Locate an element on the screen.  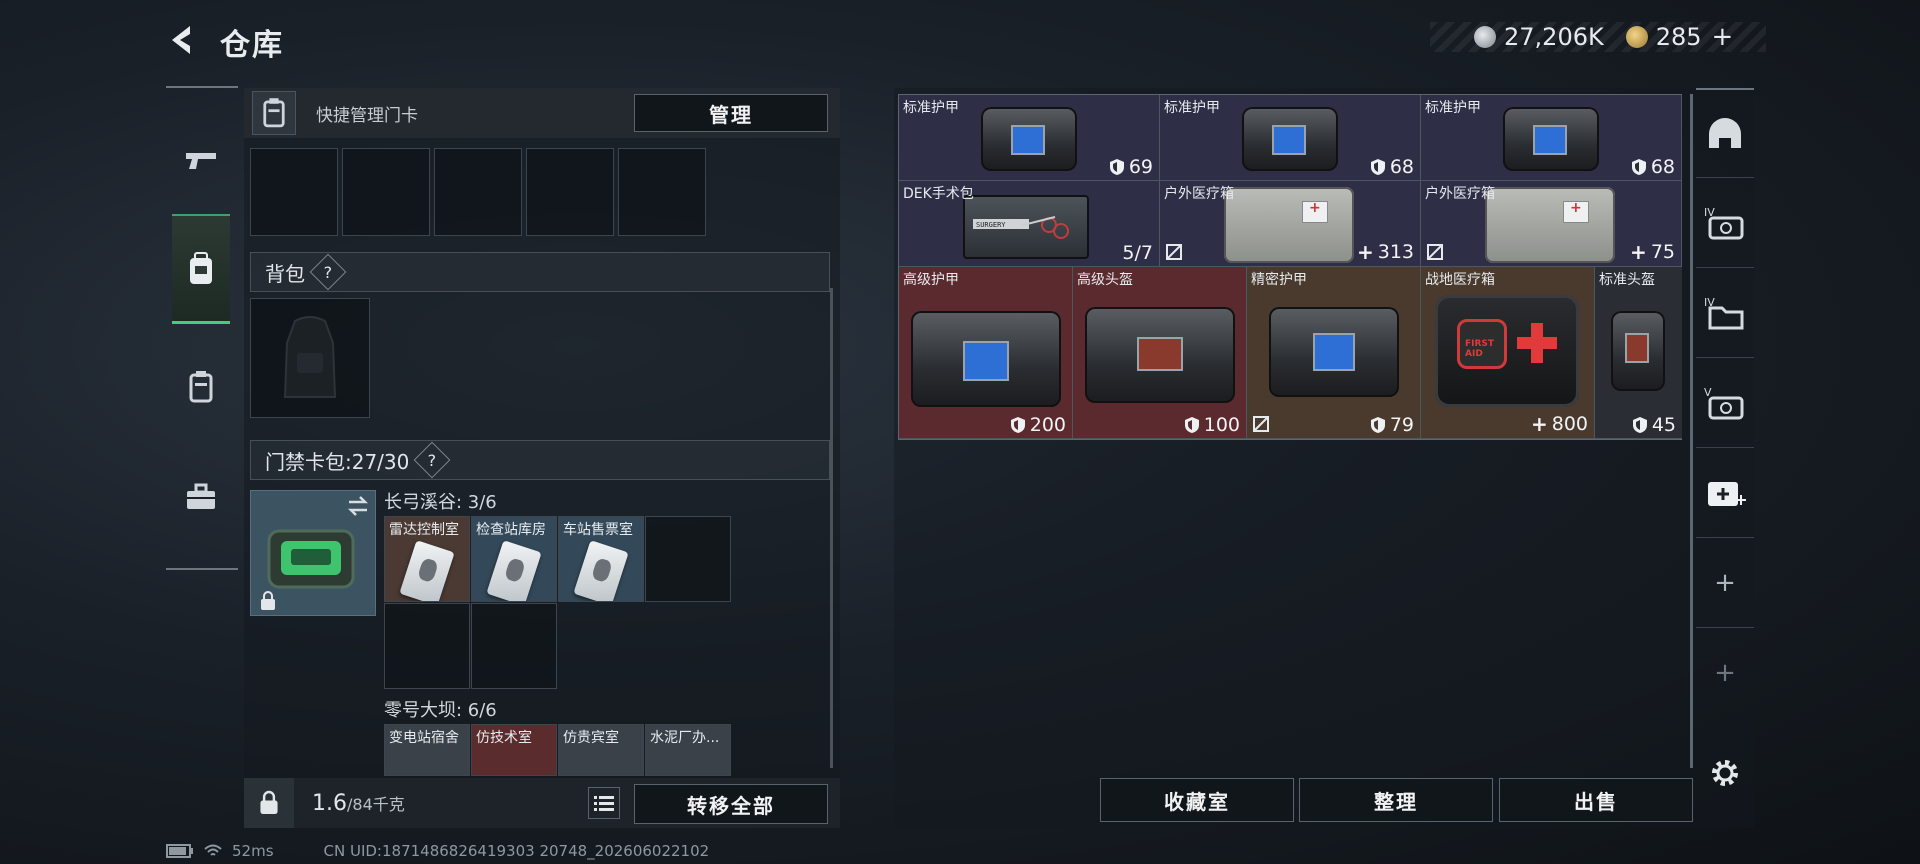
helmet-filter is located at coordinates (1725, 133).